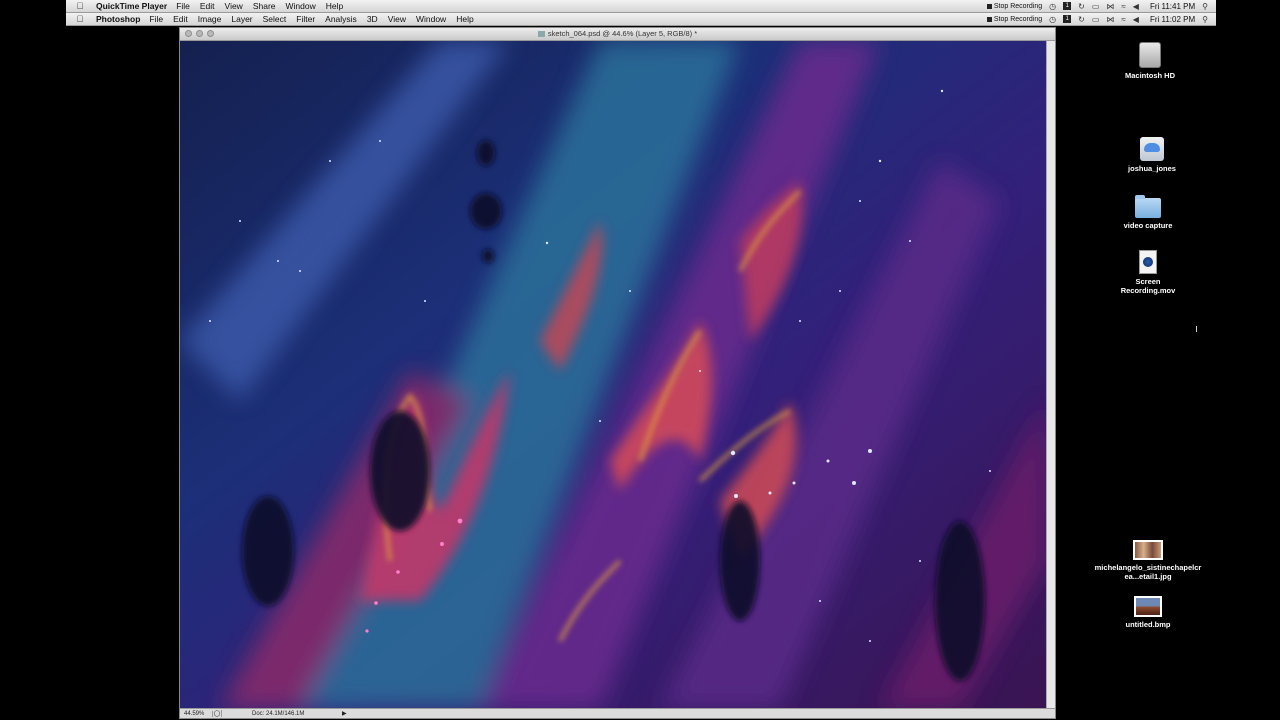 This screenshot has width=1280, height=720. What do you see at coordinates (1150, 55) in the screenshot?
I see `hard-drive-icon` at bounding box center [1150, 55].